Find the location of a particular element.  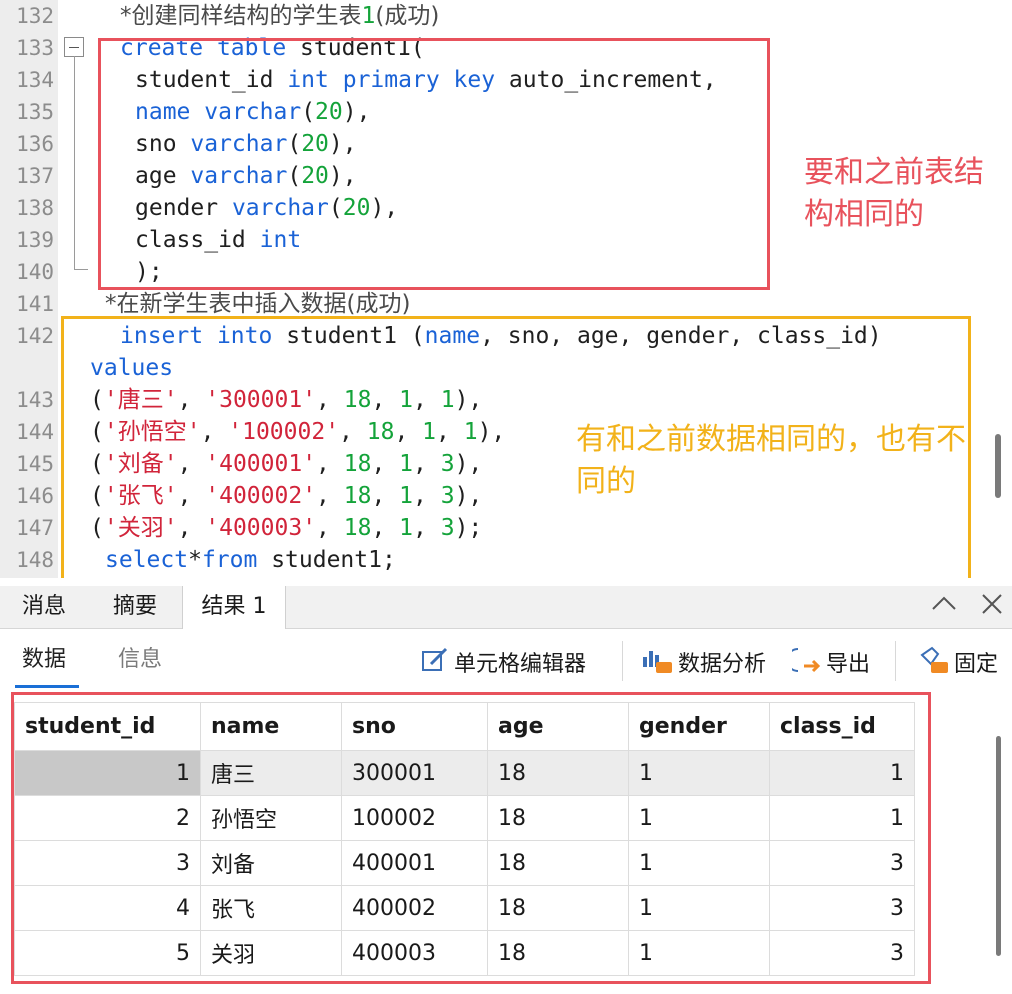

line-number: 135 is located at coordinates (35, 112).